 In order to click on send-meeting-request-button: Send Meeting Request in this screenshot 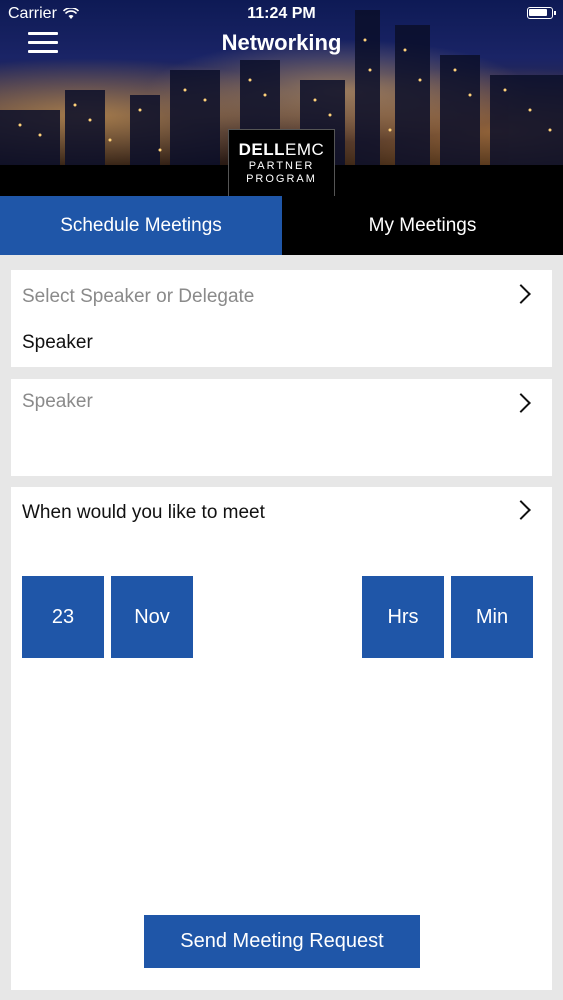, I will do `click(282, 941)`.